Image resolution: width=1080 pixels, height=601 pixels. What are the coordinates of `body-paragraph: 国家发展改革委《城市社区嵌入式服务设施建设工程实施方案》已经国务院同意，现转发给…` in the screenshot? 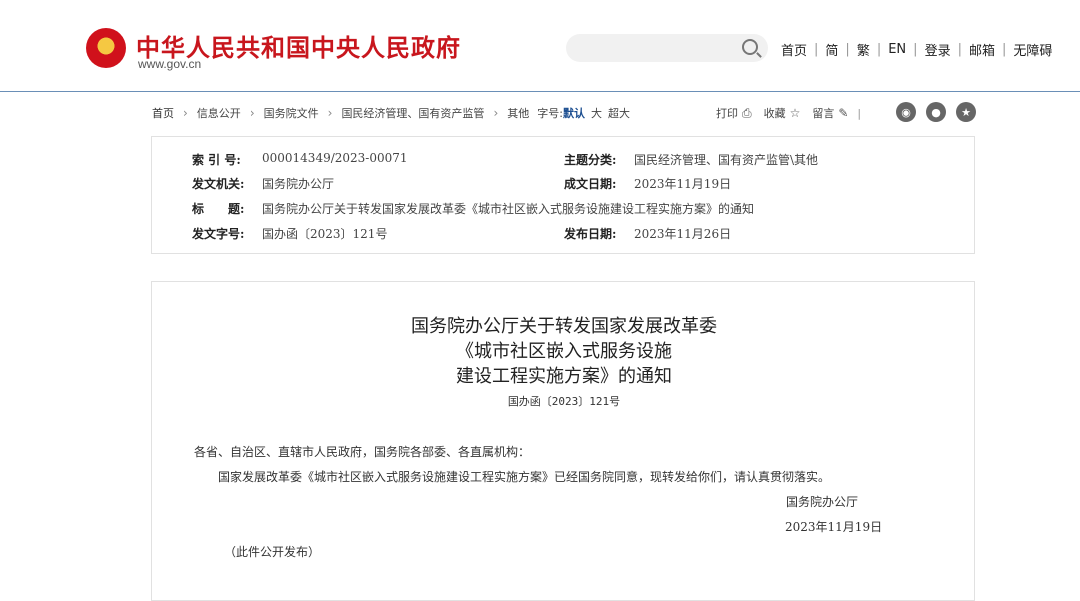 It's located at (524, 477).